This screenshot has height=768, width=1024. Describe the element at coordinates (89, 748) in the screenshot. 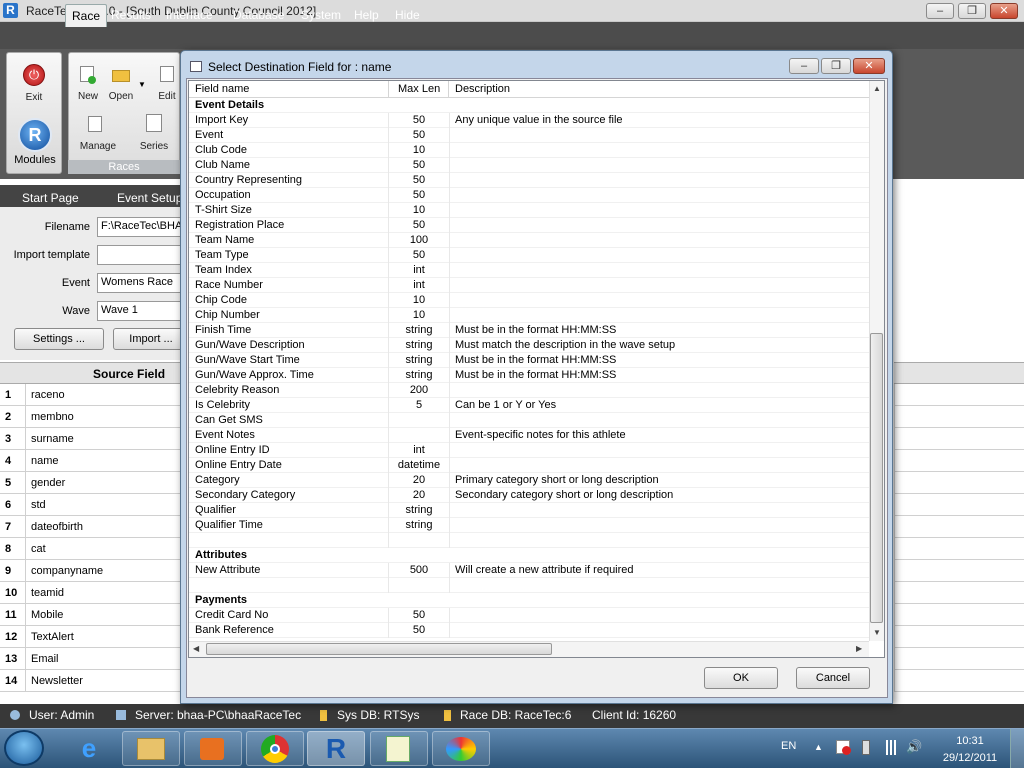

I see `internet-explorer-icon: e` at that location.